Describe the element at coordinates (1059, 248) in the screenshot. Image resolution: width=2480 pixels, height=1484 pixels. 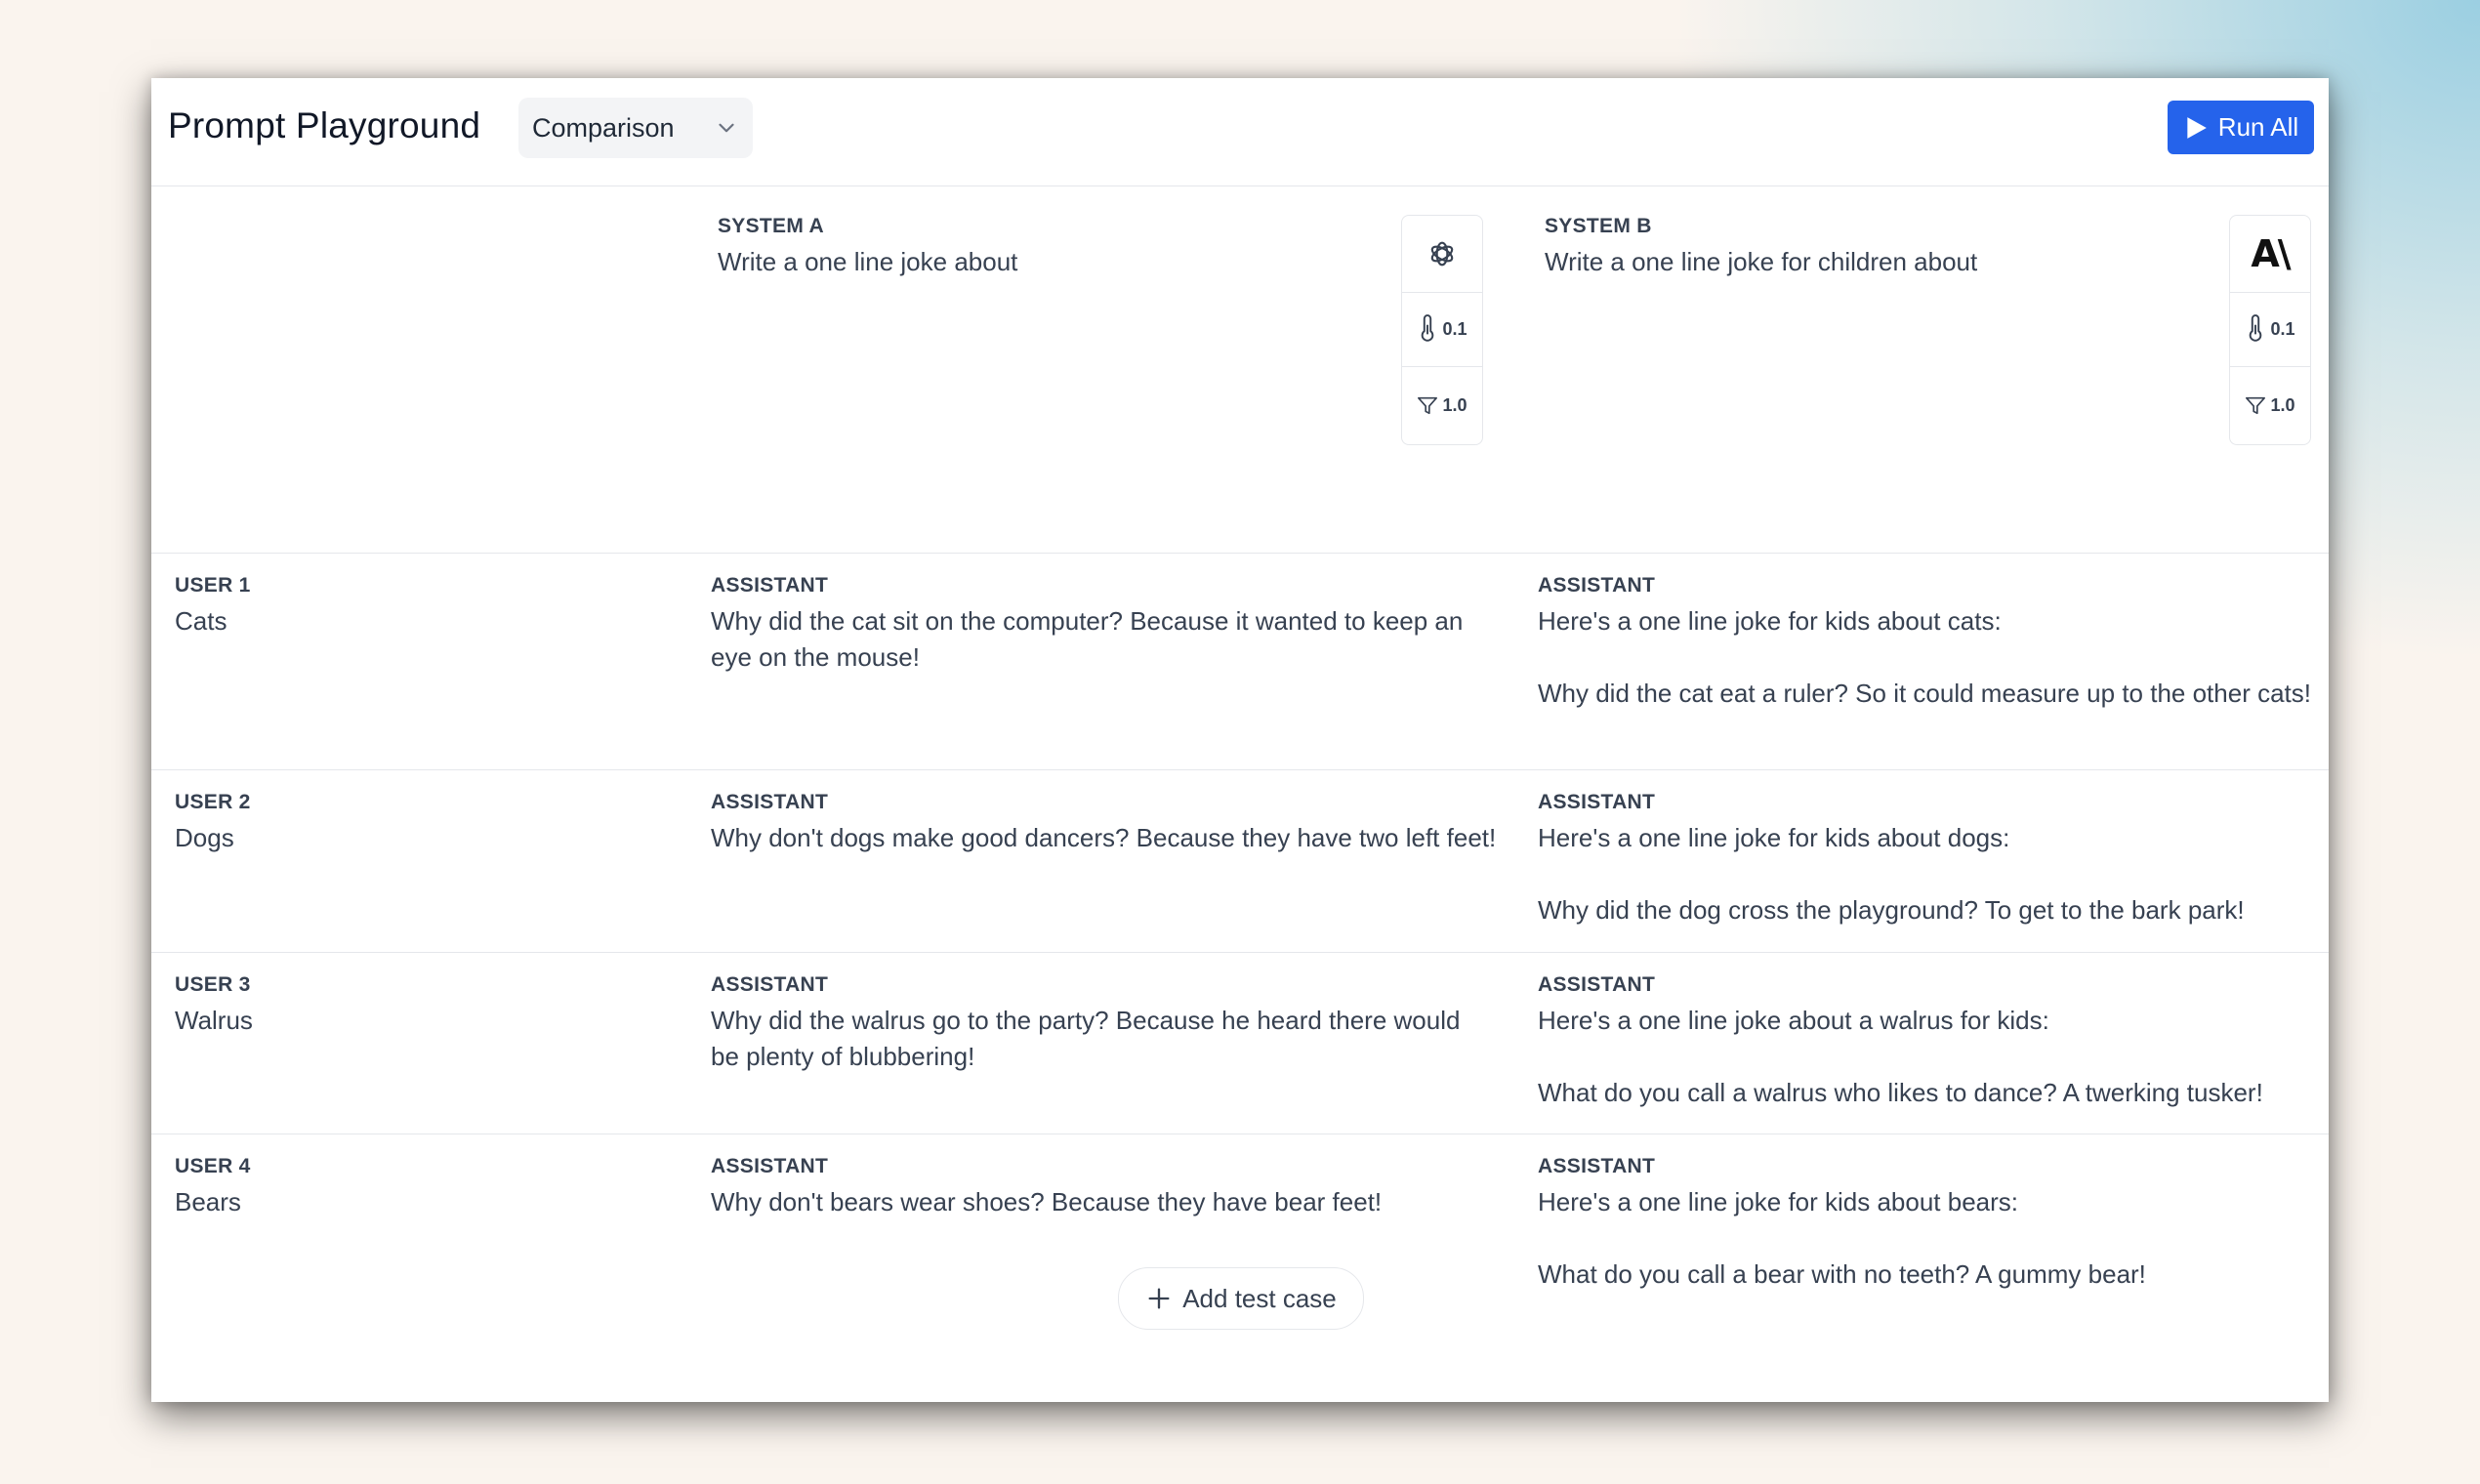
I see `system-a-prompt: SYSTEM A Write a one line joke about` at that location.